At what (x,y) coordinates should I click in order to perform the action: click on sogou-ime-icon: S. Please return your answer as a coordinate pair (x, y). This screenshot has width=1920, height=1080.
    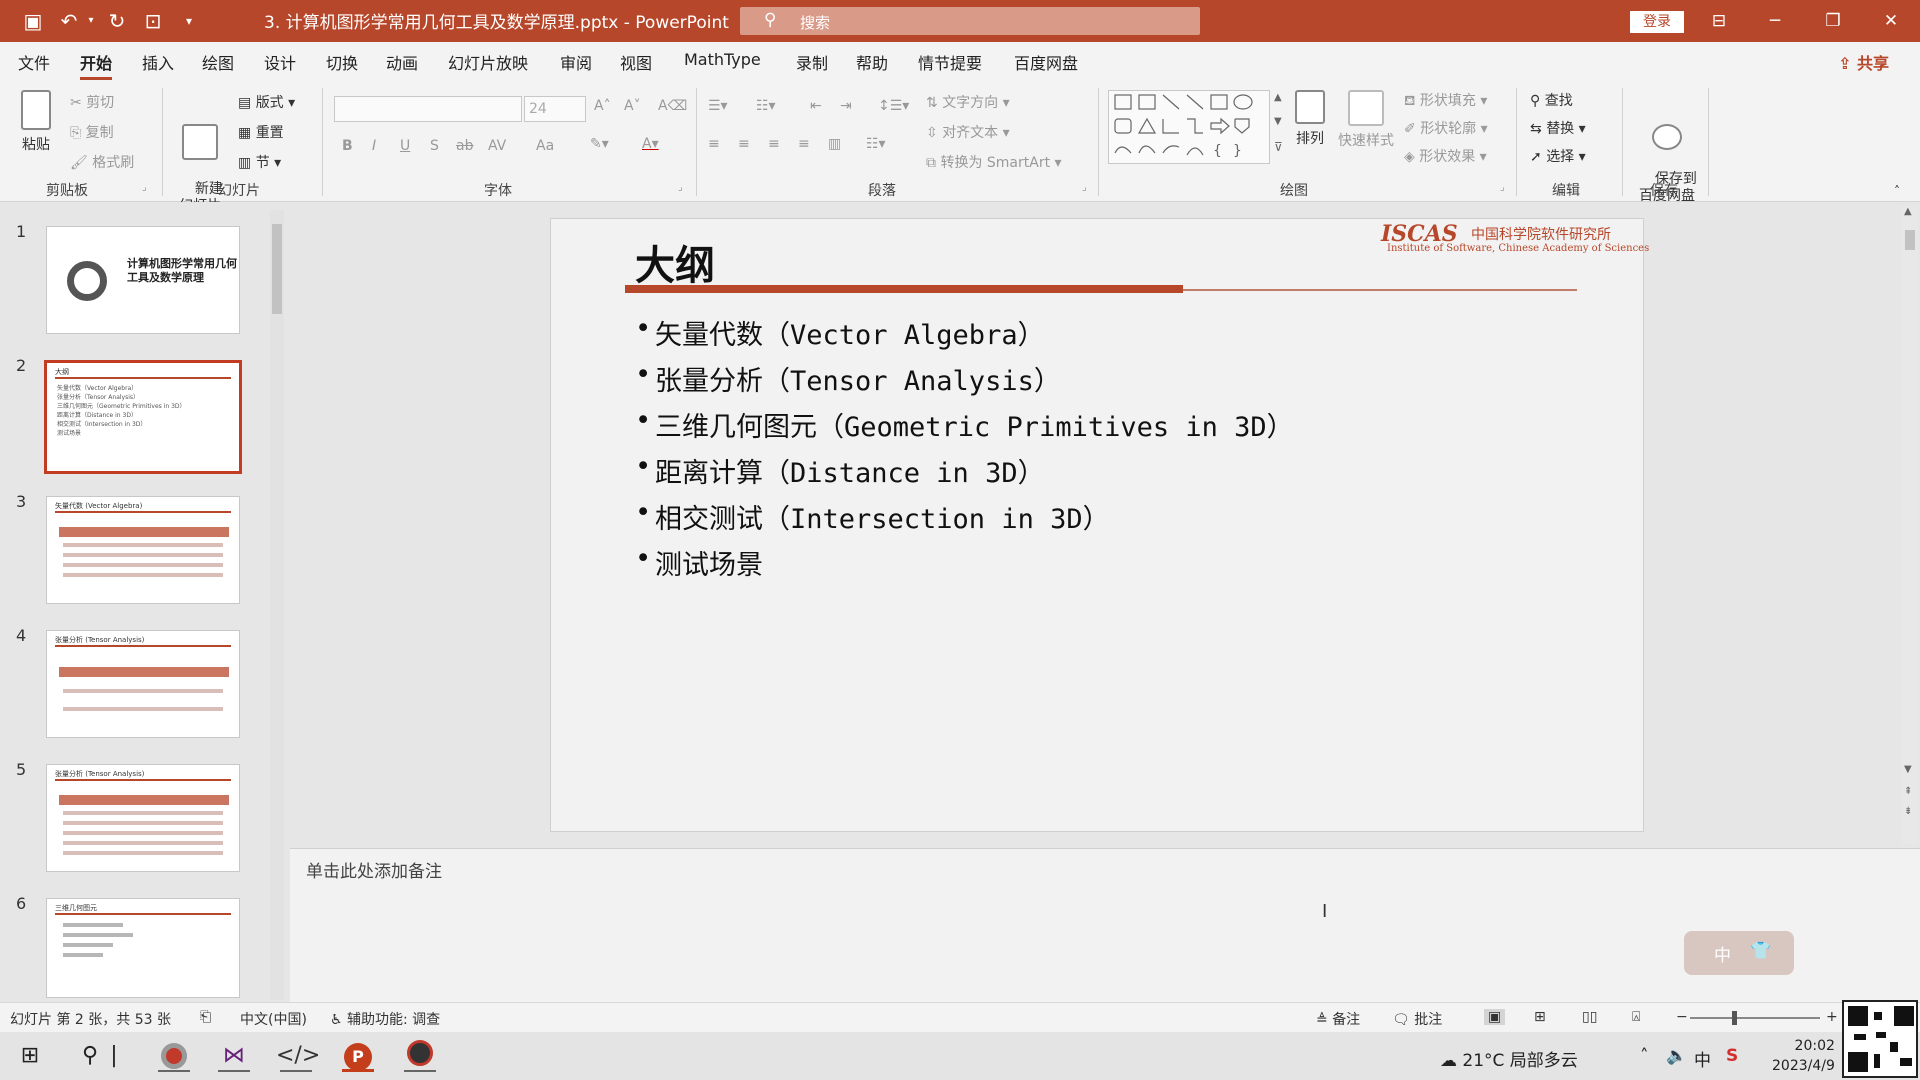
    Looking at the image, I should click on (1732, 1056).